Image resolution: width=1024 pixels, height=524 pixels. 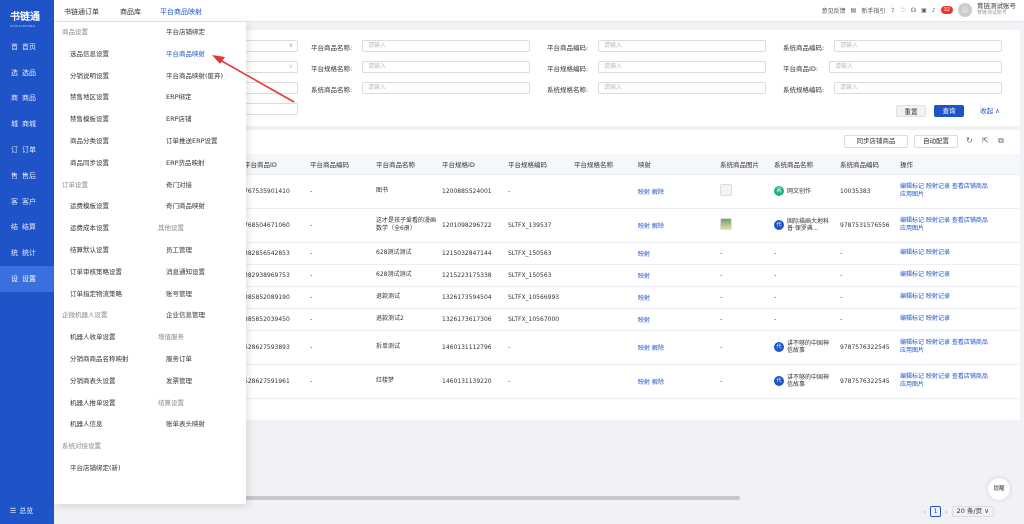 What do you see at coordinates (946, 512) in the screenshot?
I see `next-page-icon: ›` at bounding box center [946, 512].